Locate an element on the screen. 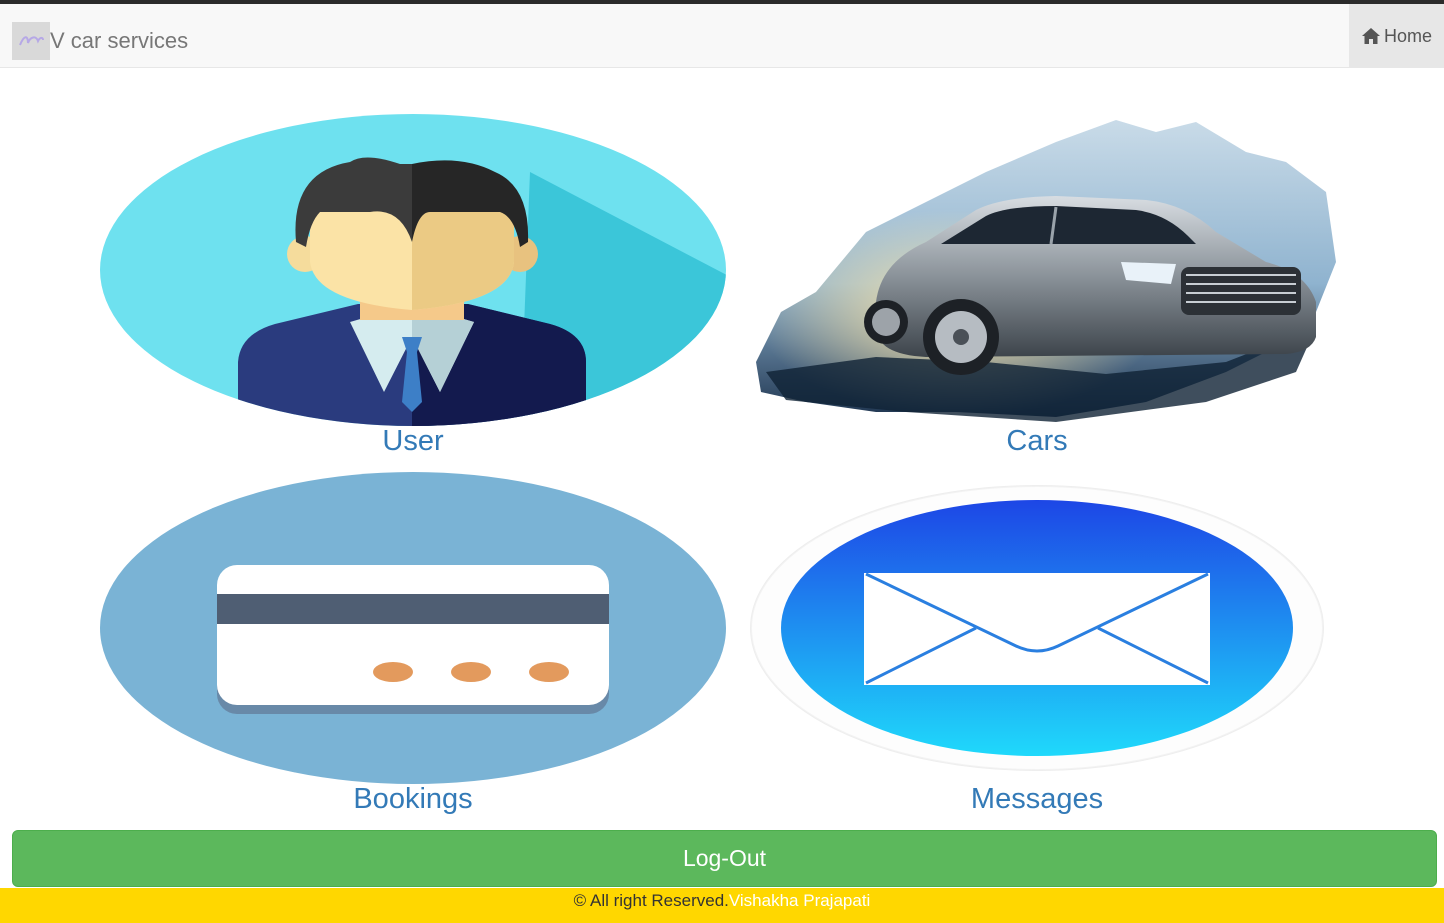  credit-card-icon is located at coordinates (413, 628).